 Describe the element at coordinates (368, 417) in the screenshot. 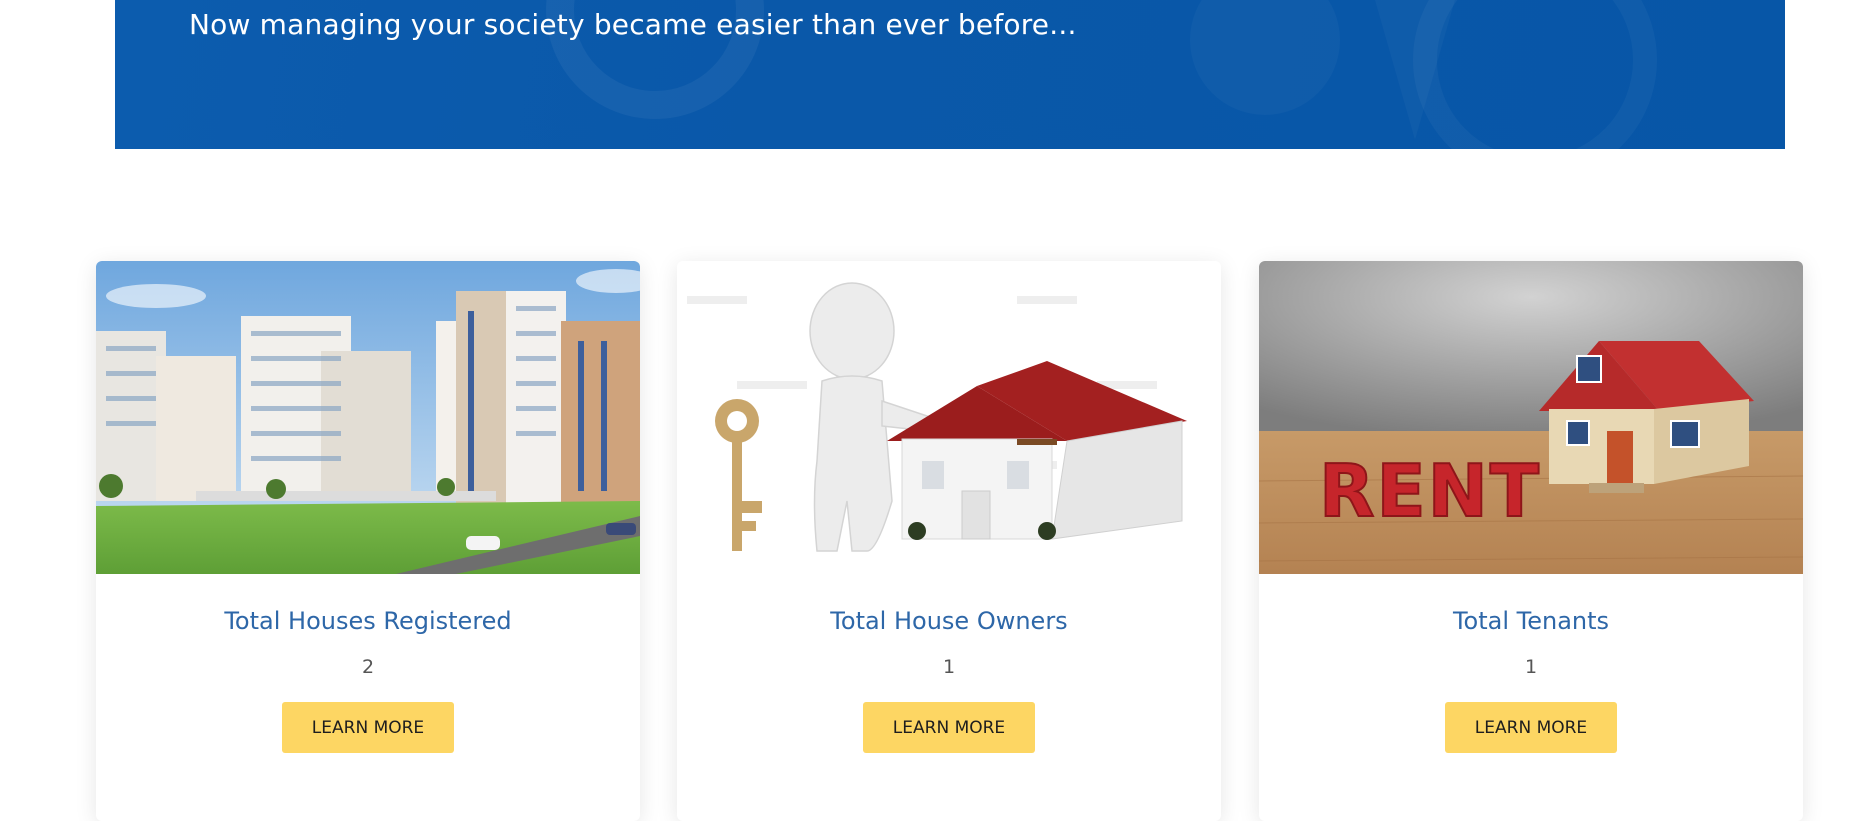

I see `apartment-buildings-image` at that location.